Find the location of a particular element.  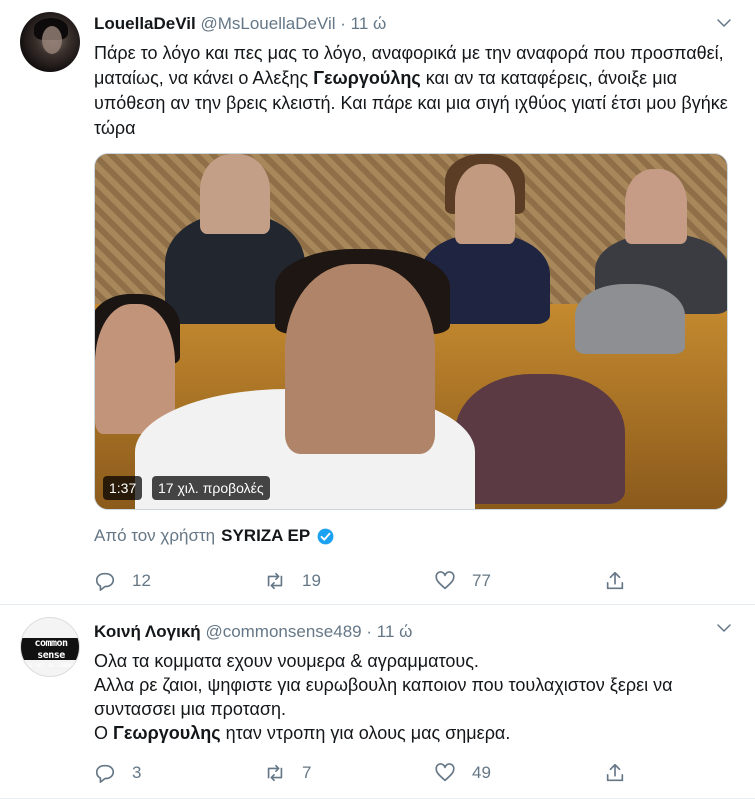

video-duration: 1:37 is located at coordinates (123, 488).